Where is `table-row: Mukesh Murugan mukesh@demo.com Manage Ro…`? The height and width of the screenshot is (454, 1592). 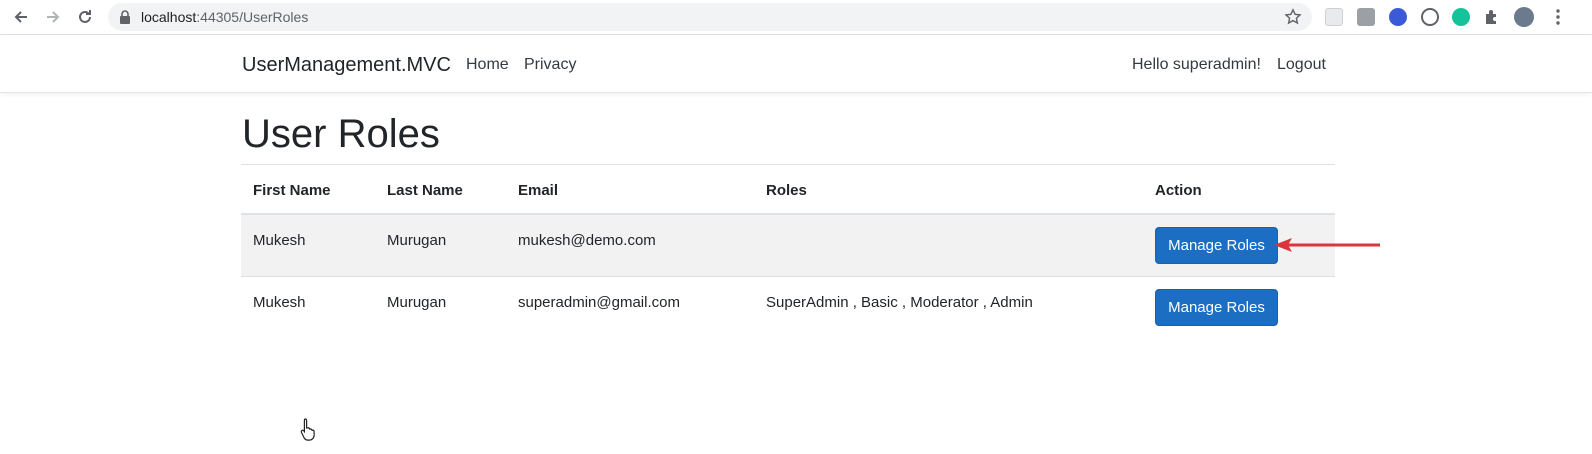
table-row: Mukesh Murugan mukesh@demo.com Manage Ro… is located at coordinates (788, 246).